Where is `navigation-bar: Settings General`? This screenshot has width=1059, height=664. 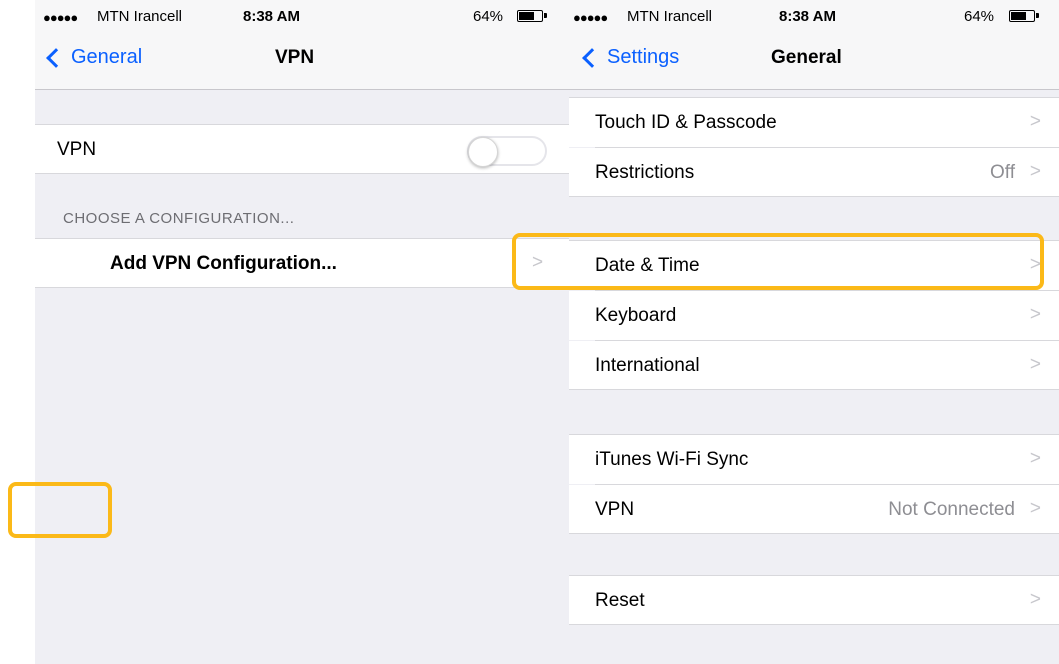 navigation-bar: Settings General is located at coordinates (814, 65).